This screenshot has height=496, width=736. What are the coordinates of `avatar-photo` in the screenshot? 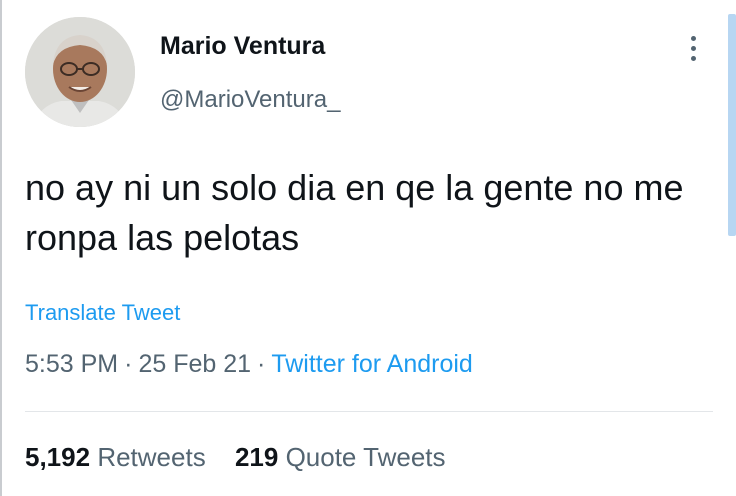 It's located at (80, 72).